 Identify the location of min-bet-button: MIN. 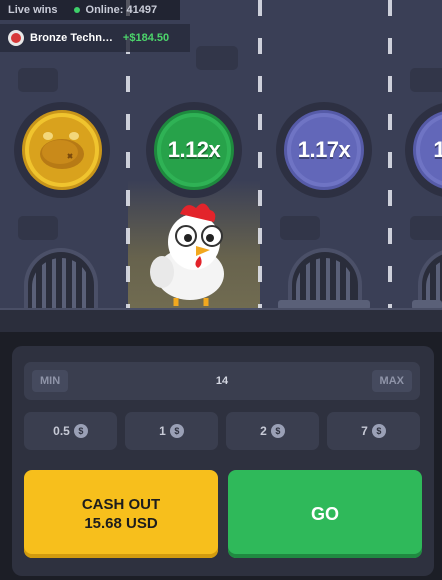
(50, 381).